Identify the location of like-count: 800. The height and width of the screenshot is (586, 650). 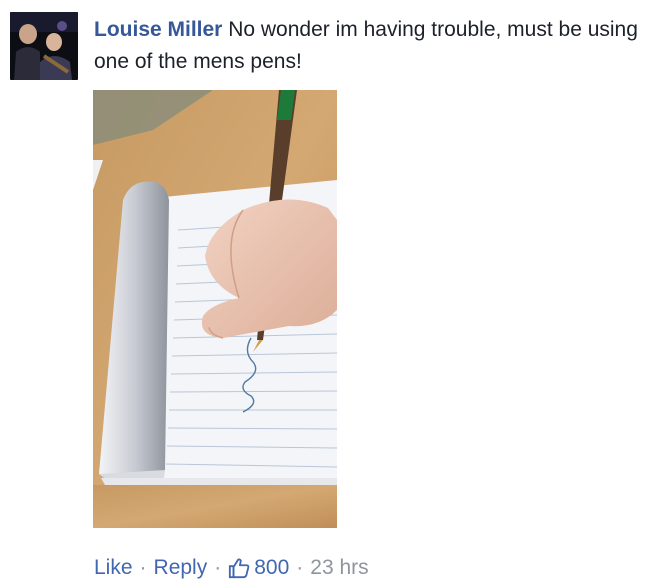
(258, 568).